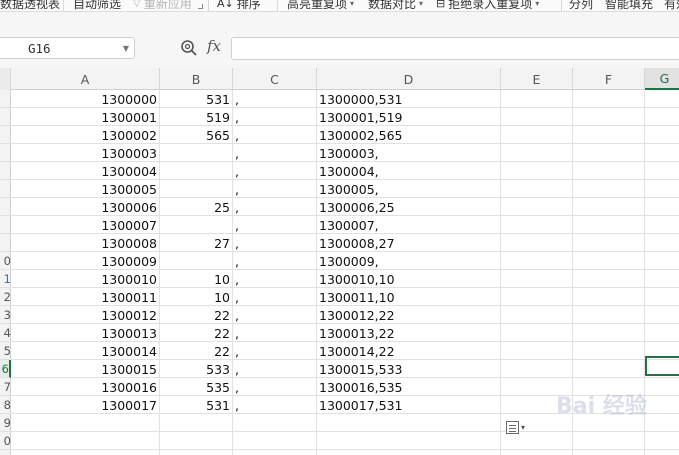 The height and width of the screenshot is (455, 679). Describe the element at coordinates (409, 387) in the screenshot. I see `cell-d: 1300016,535` at that location.